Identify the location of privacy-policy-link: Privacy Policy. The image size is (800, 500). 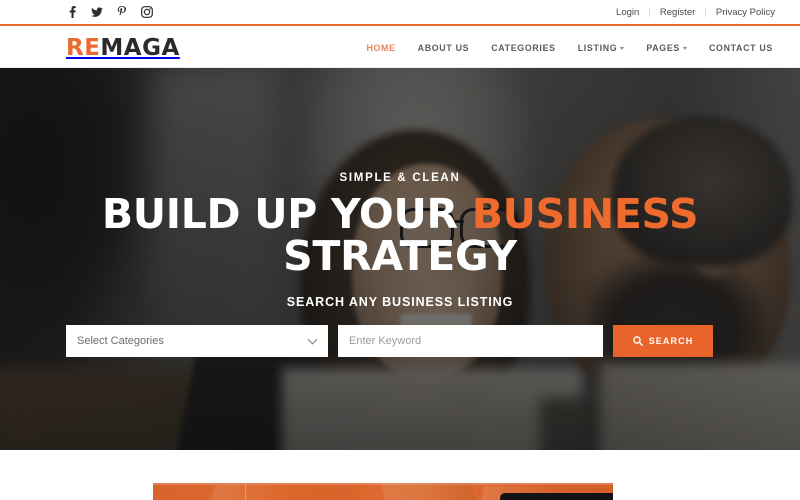
(745, 12).